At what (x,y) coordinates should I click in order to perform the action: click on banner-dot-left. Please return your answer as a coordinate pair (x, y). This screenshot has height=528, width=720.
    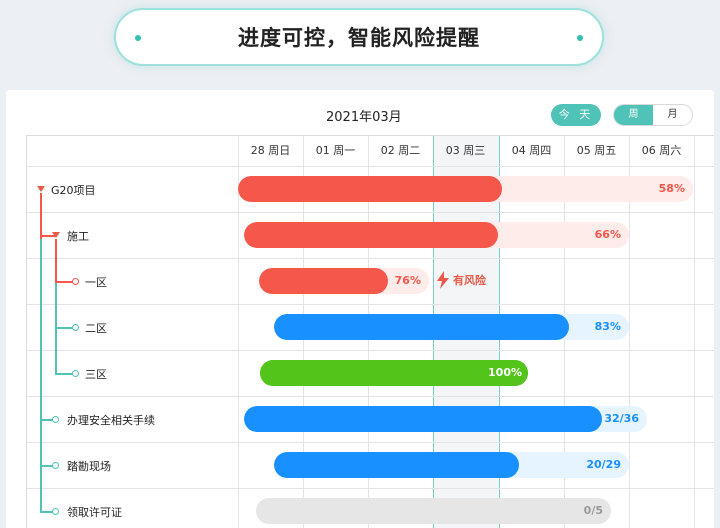
    Looking at the image, I should click on (138, 38).